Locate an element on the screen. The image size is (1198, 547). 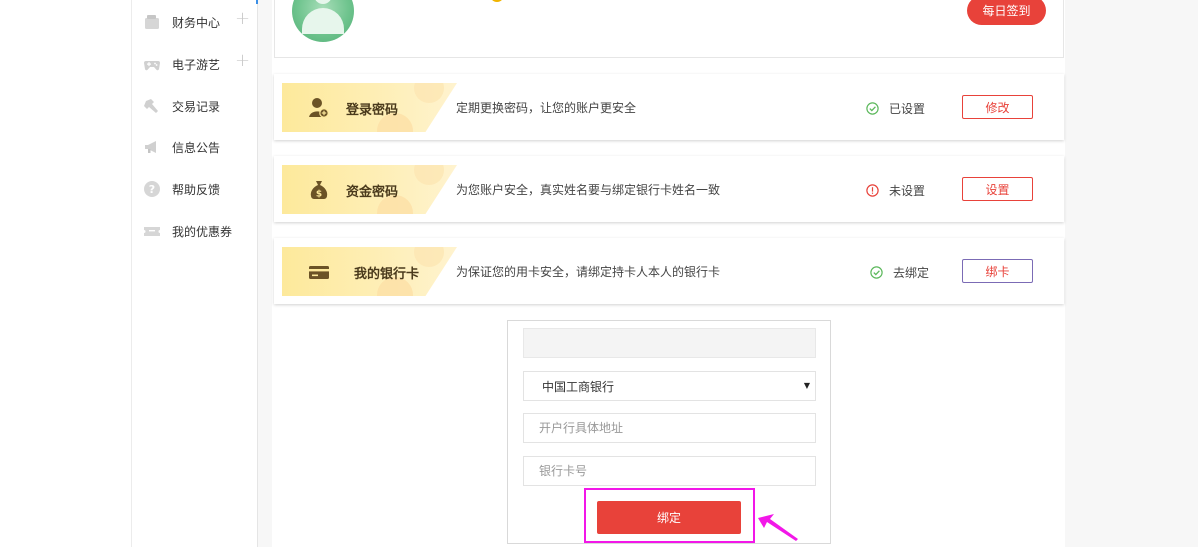
submit-bind-button: 绑定 is located at coordinates (669, 517).